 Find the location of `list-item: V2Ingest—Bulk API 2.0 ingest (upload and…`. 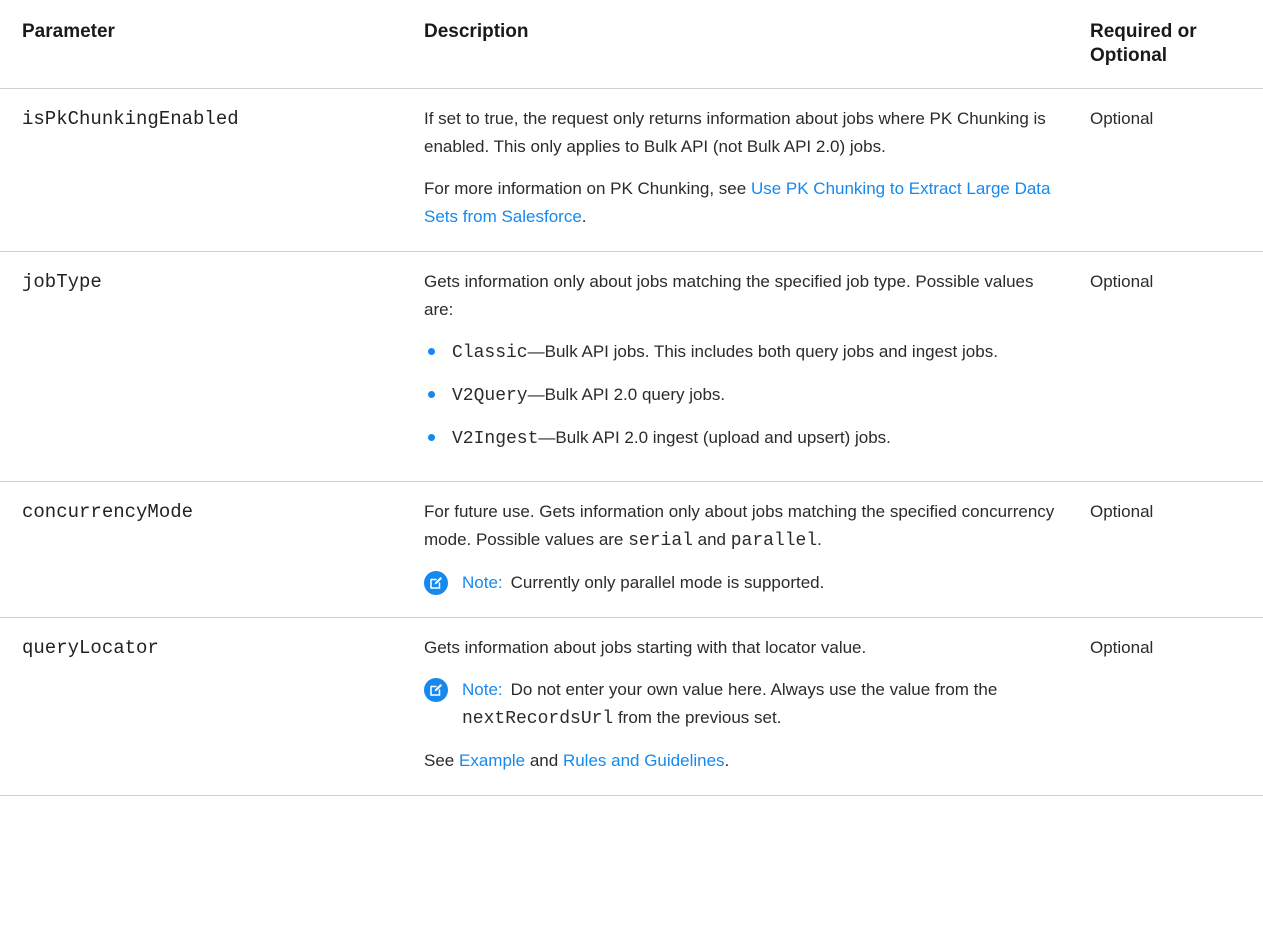

list-item: V2Ingest—Bulk API 2.0 ingest (upload and… is located at coordinates (745, 438).